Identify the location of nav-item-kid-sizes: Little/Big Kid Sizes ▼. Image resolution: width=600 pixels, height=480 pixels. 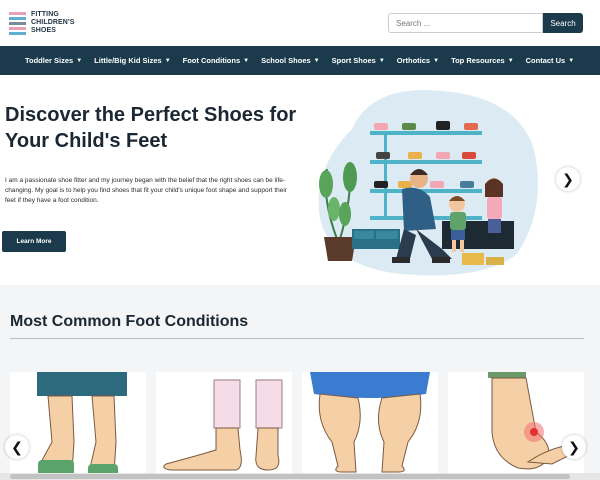
(132, 60).